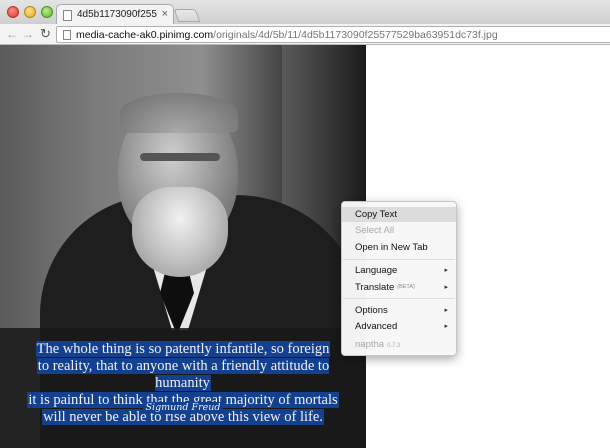 This screenshot has width=610, height=448. I want to click on menu-item-translate: Translate (BETA) ▸, so click(399, 287).